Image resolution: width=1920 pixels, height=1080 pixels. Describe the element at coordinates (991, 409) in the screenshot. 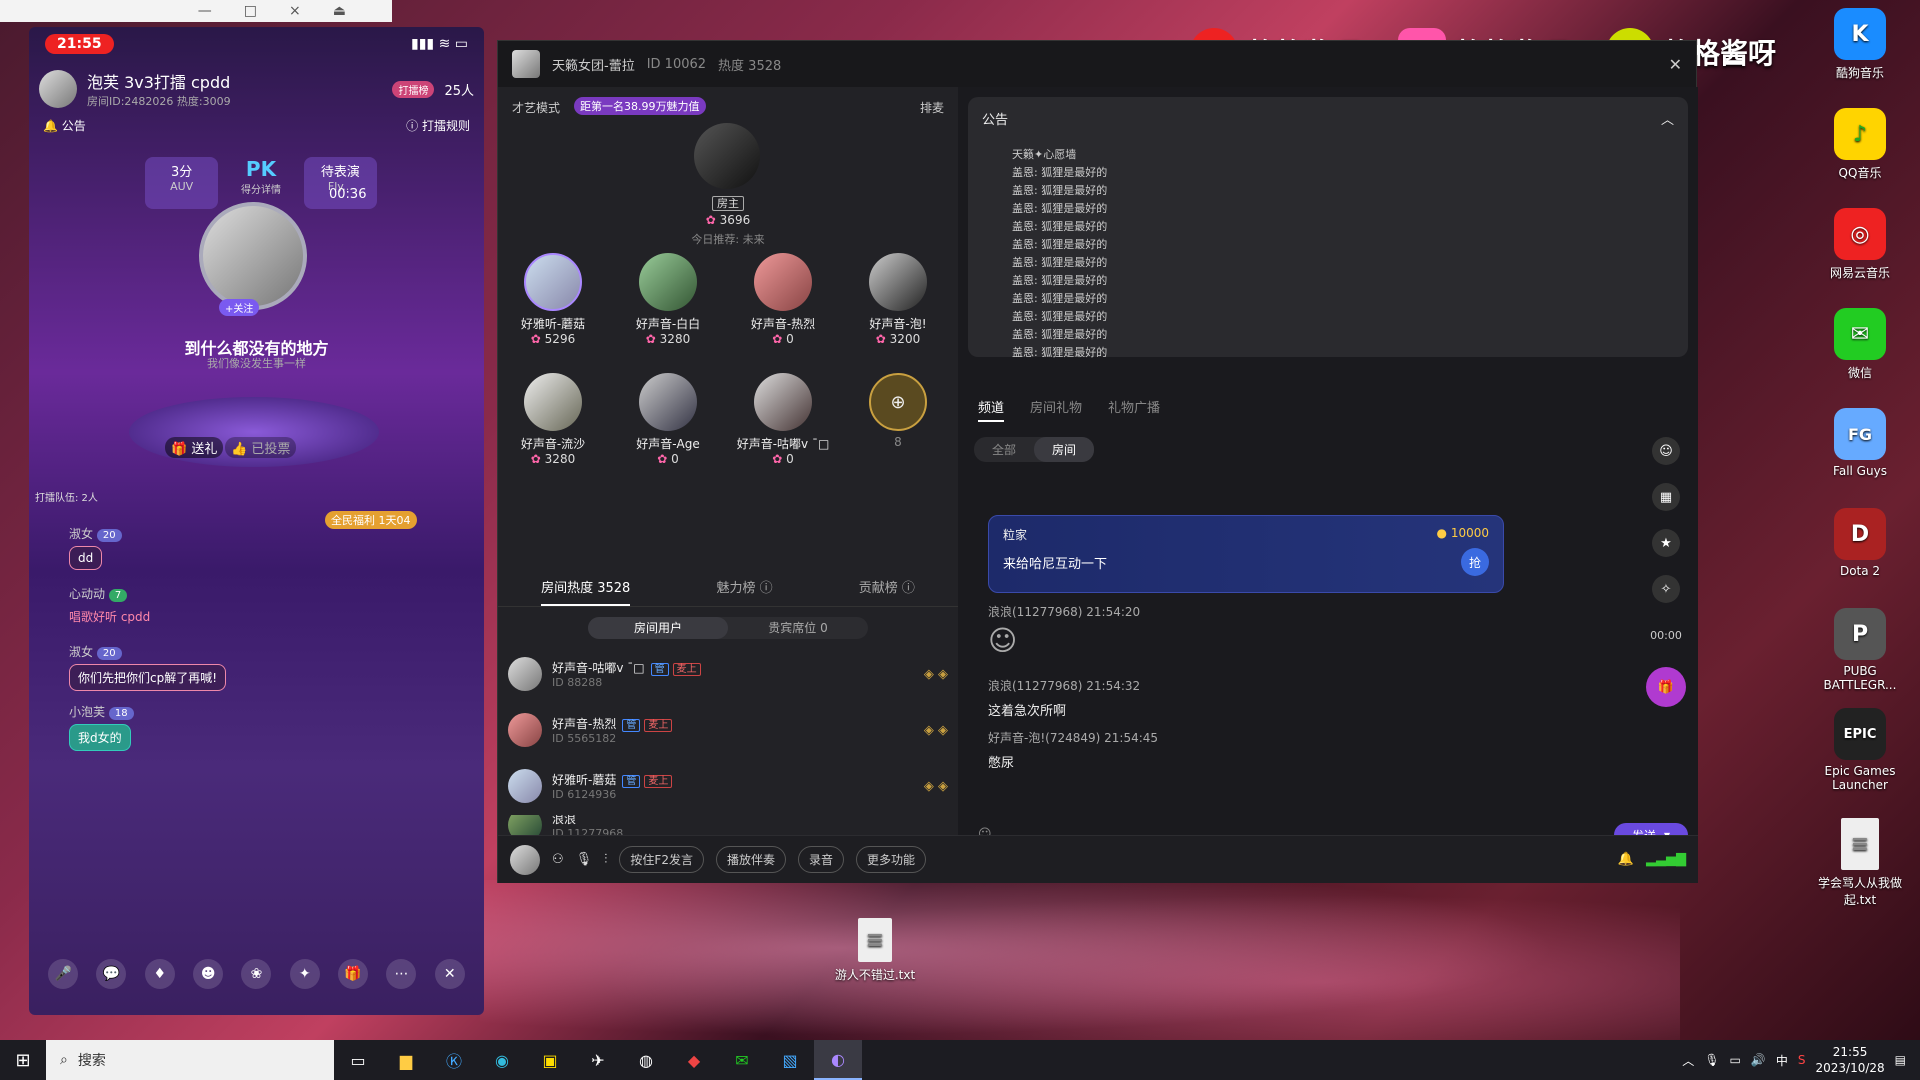

I see `tab-channel: 频道` at that location.